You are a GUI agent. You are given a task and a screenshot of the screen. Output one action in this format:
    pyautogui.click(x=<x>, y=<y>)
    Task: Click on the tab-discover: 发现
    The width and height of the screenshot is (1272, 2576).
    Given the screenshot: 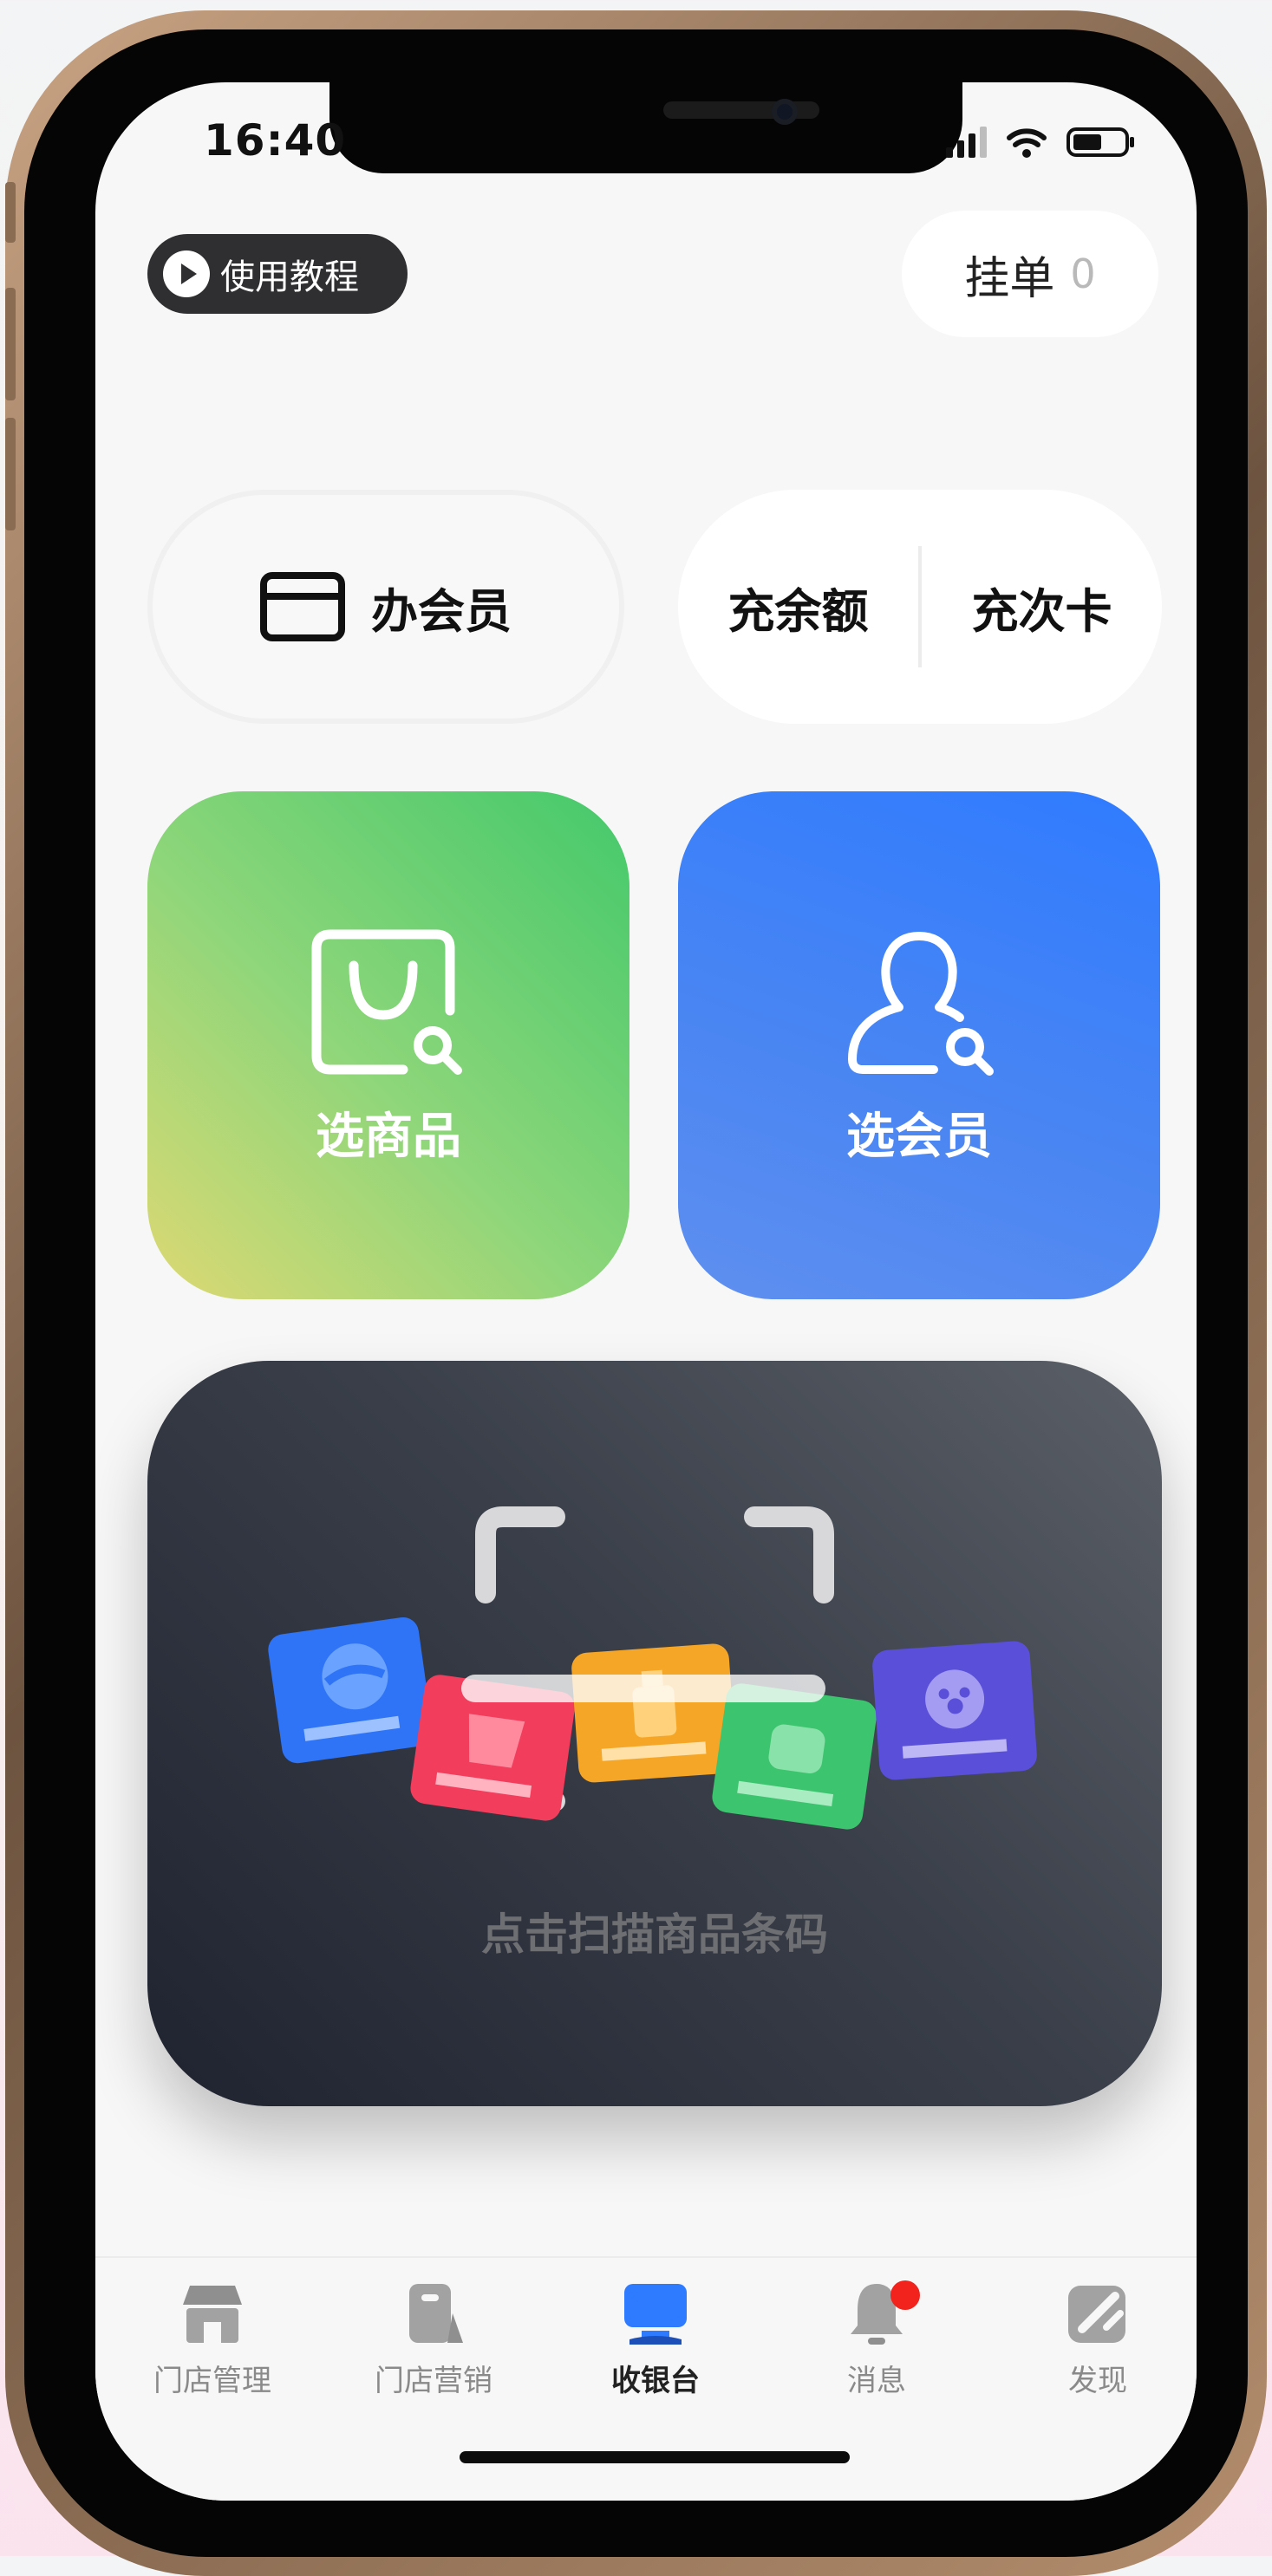 What is the action you would take?
    pyautogui.click(x=1097, y=2339)
    